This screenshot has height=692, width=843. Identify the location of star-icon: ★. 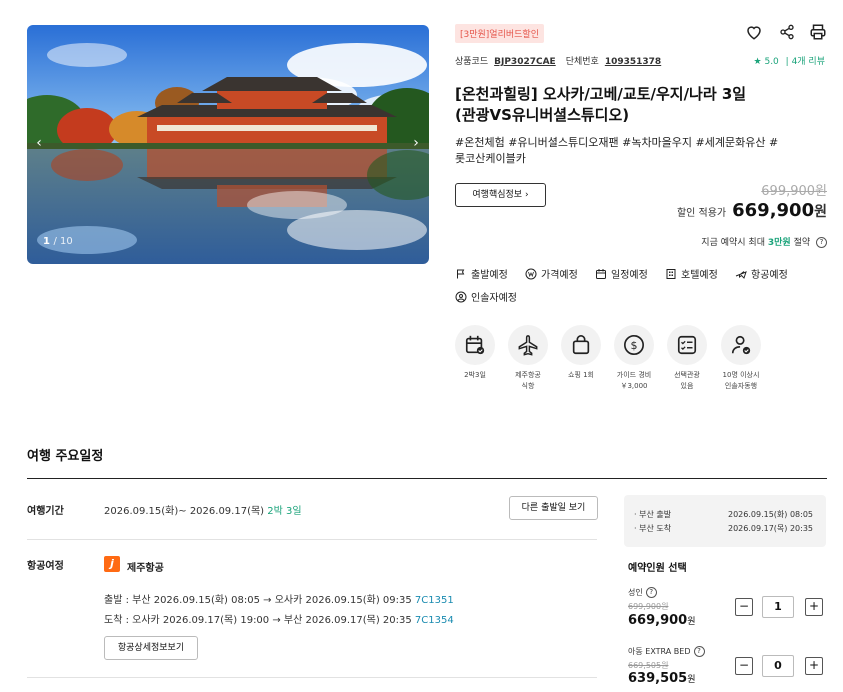
(757, 62).